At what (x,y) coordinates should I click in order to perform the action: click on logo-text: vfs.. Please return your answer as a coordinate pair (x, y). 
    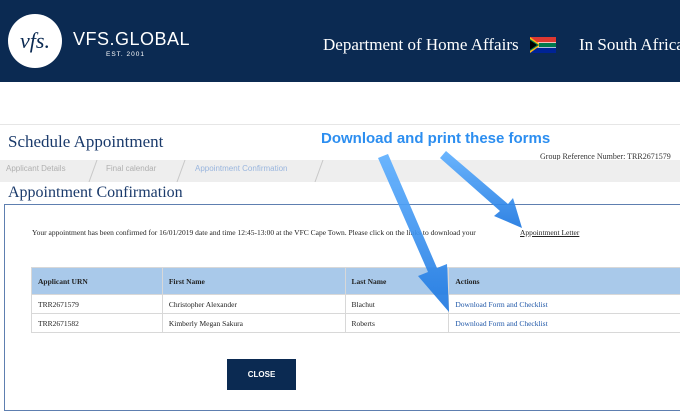
    Looking at the image, I should click on (35, 41).